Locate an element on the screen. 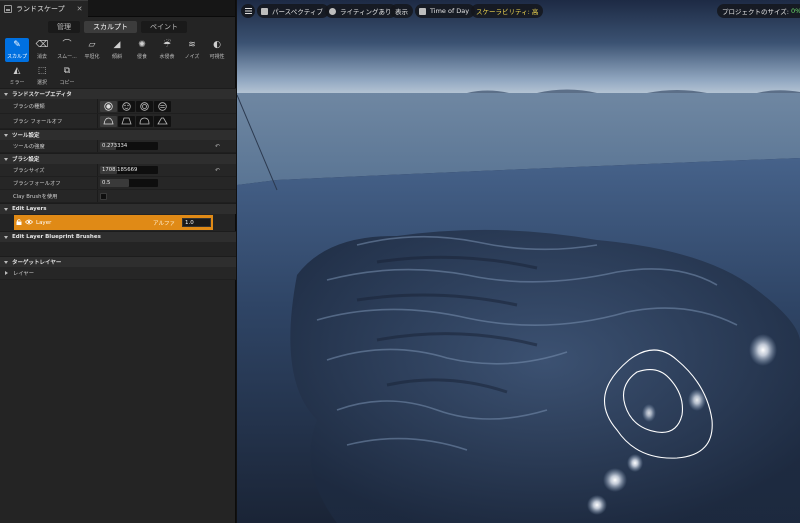 Image resolution: width=800 pixels, height=523 pixels. tool-noise: ≋ ノイズ is located at coordinates (192, 50).